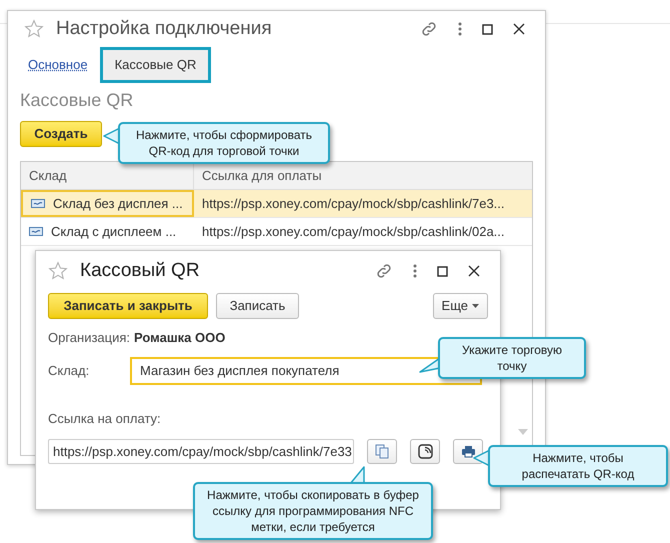  Describe the element at coordinates (128, 306) in the screenshot. I see `save-button: Записать и закрыть` at that location.